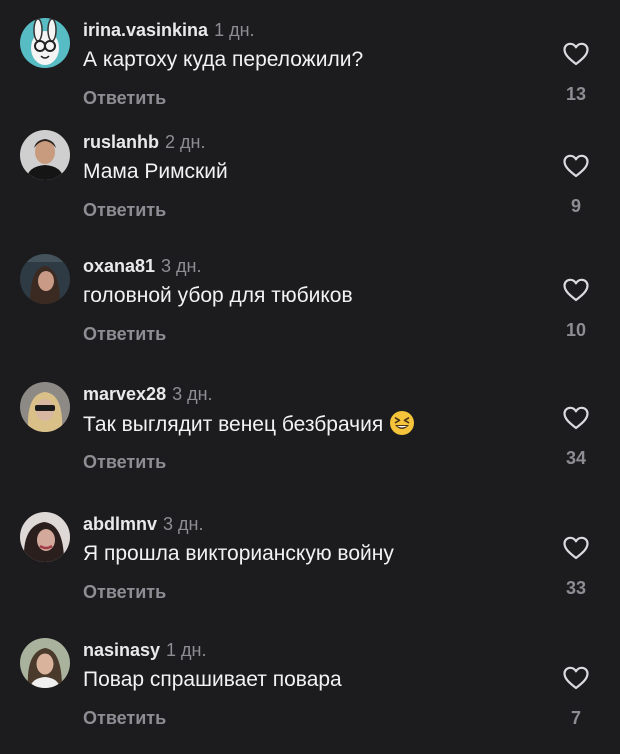 This screenshot has width=620, height=754. I want to click on comment-meta: marvex28 3 дн., so click(148, 394).